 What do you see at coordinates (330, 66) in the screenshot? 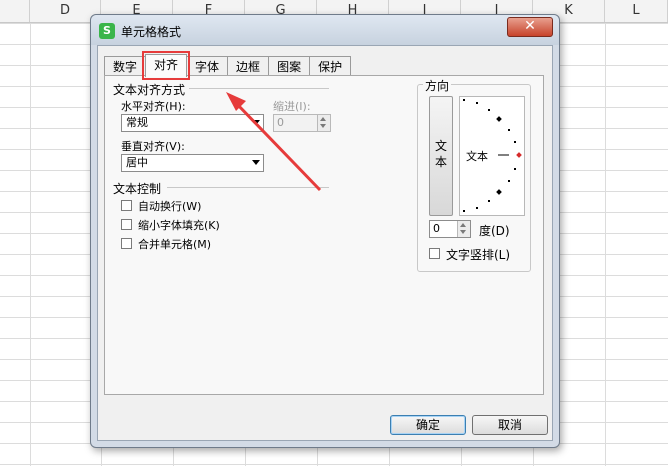
I see `tab-protection: 保护` at bounding box center [330, 66].